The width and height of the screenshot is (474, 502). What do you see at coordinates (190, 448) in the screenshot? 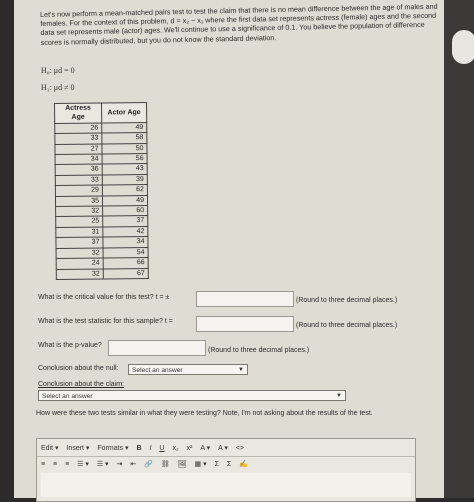
I see `superscript-button: x²` at bounding box center [190, 448].